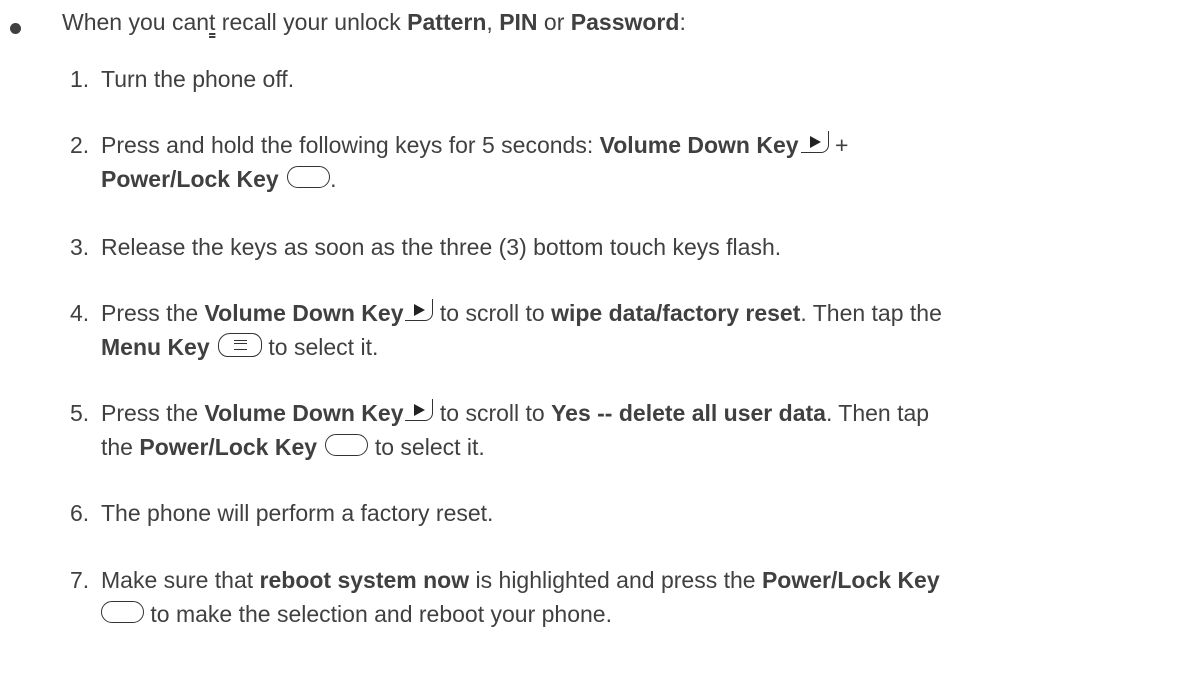 This screenshot has height=686, width=1201. What do you see at coordinates (688, 413) in the screenshot?
I see `delete-all-user-data-option: Yes -- delete all user data` at bounding box center [688, 413].